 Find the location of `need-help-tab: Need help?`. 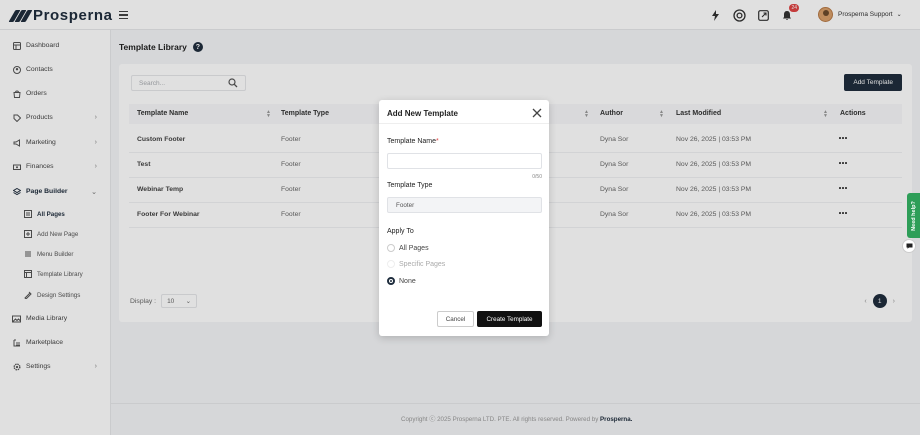

need-help-tab: Need help? is located at coordinates (913, 215).